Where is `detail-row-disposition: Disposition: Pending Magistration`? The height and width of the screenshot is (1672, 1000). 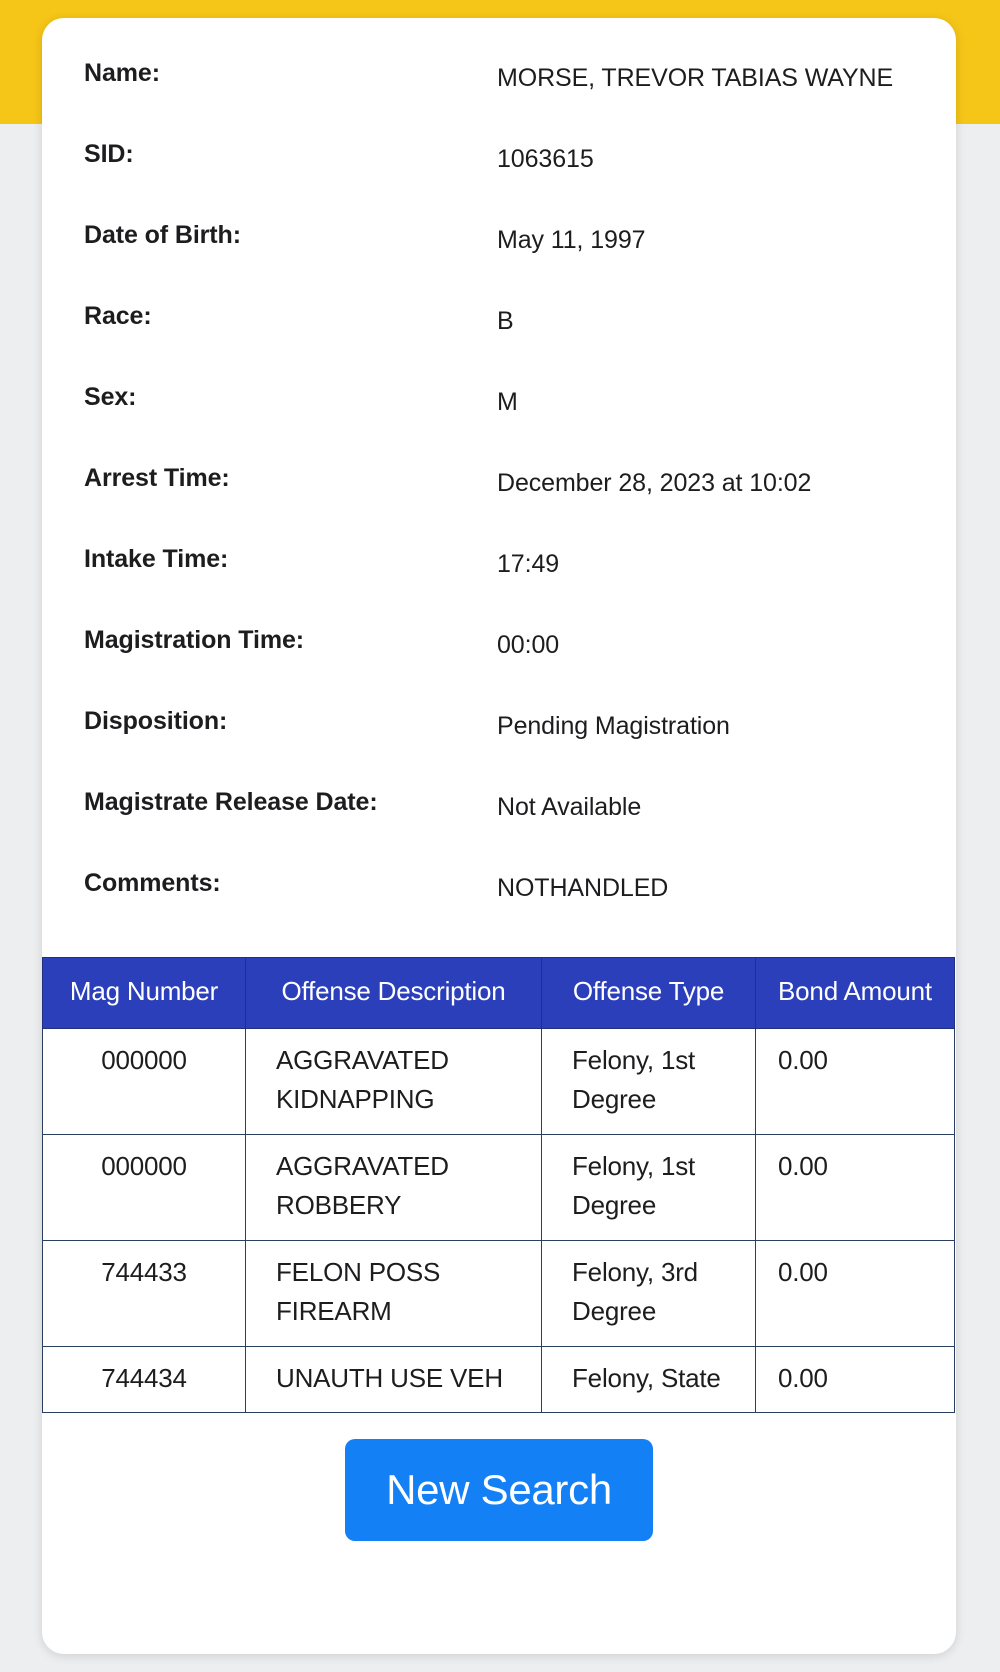 detail-row-disposition: Disposition: Pending Magistration is located at coordinates (499, 732).